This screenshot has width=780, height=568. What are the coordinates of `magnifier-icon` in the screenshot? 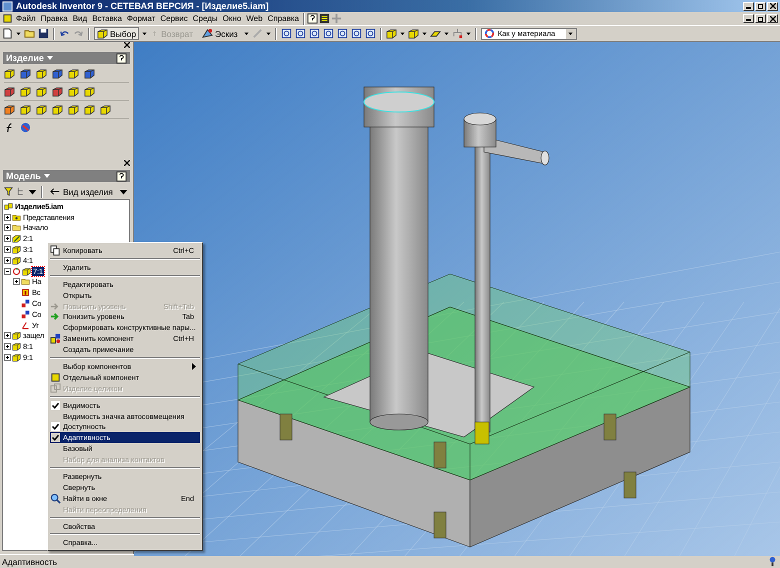 It's located at (342, 33).